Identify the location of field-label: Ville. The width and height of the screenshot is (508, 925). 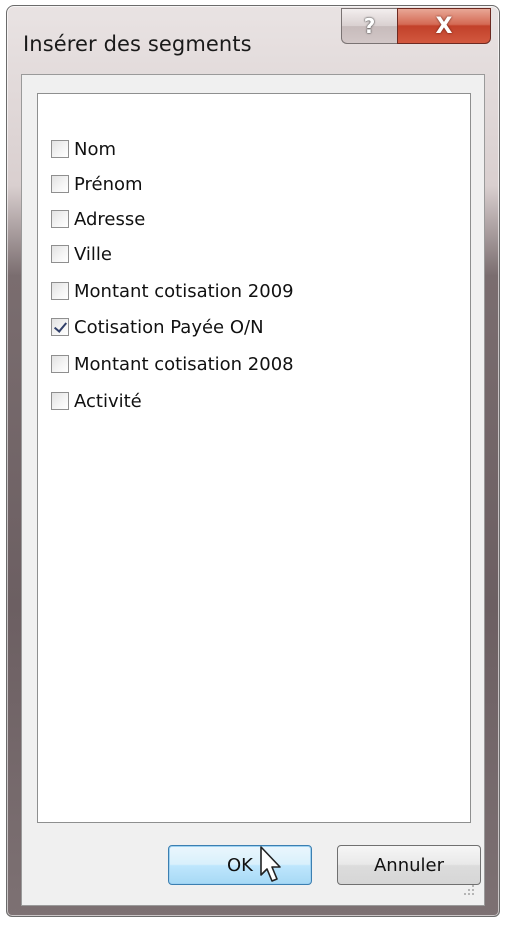
(93, 254).